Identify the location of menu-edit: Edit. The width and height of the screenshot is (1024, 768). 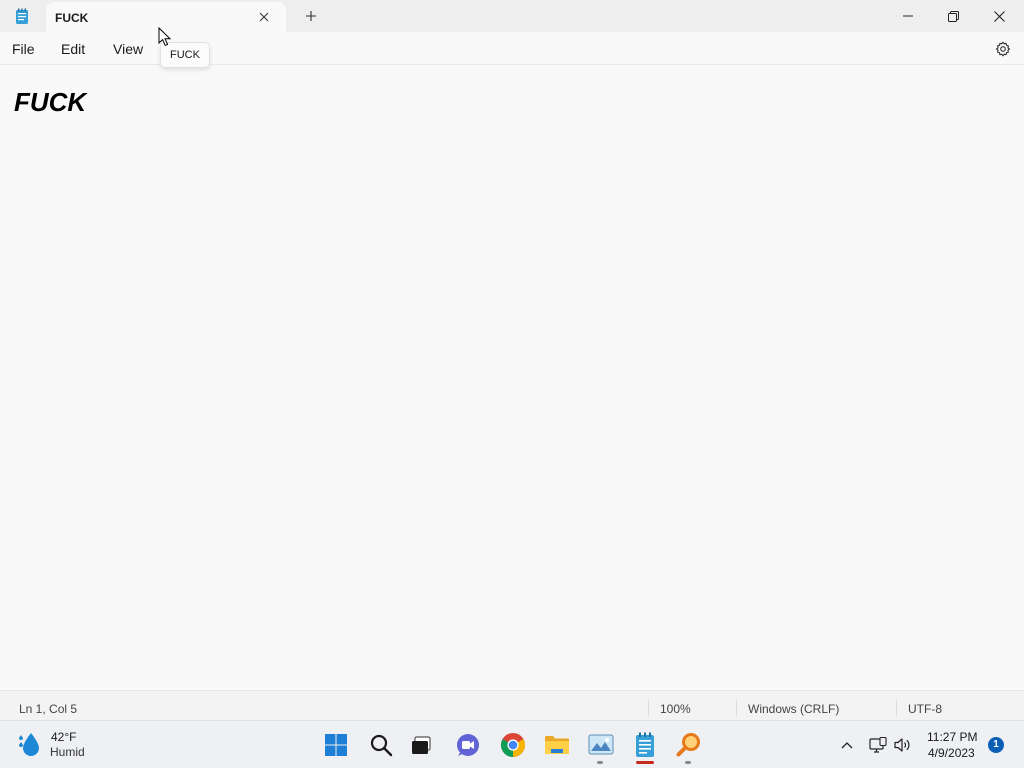
(73, 49).